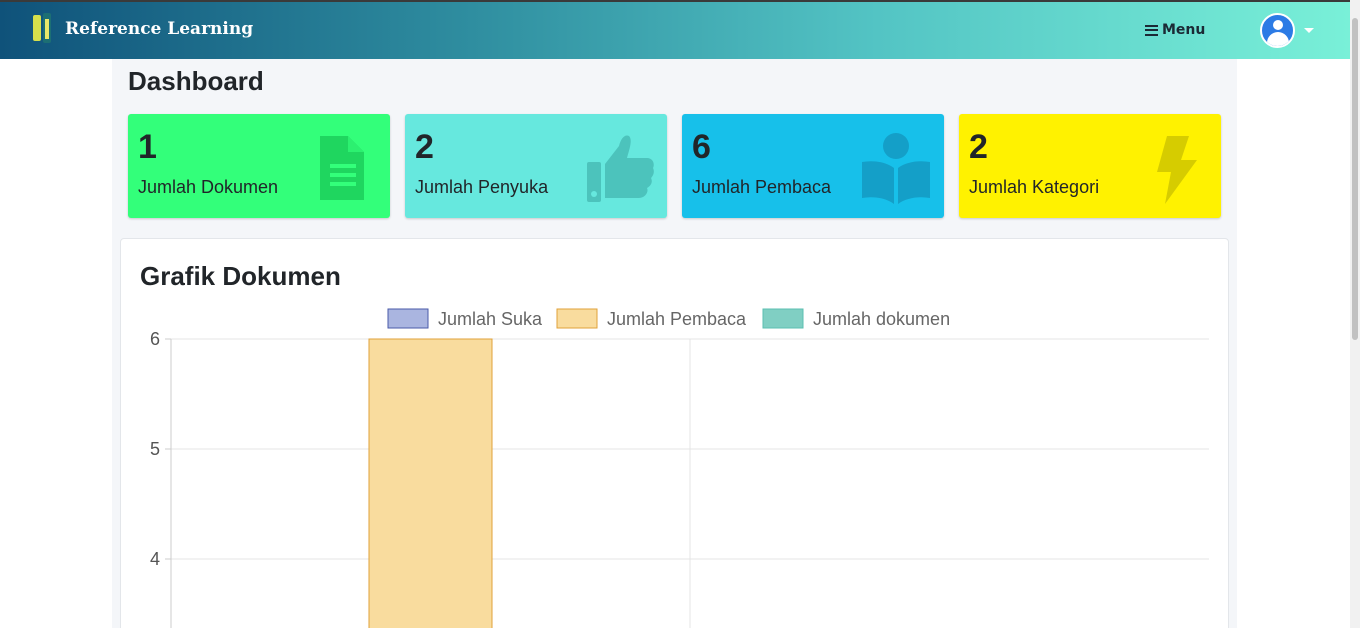 The width and height of the screenshot is (1360, 628). Describe the element at coordinates (240, 276) in the screenshot. I see `chart-title: Grafik Dokumen` at that location.